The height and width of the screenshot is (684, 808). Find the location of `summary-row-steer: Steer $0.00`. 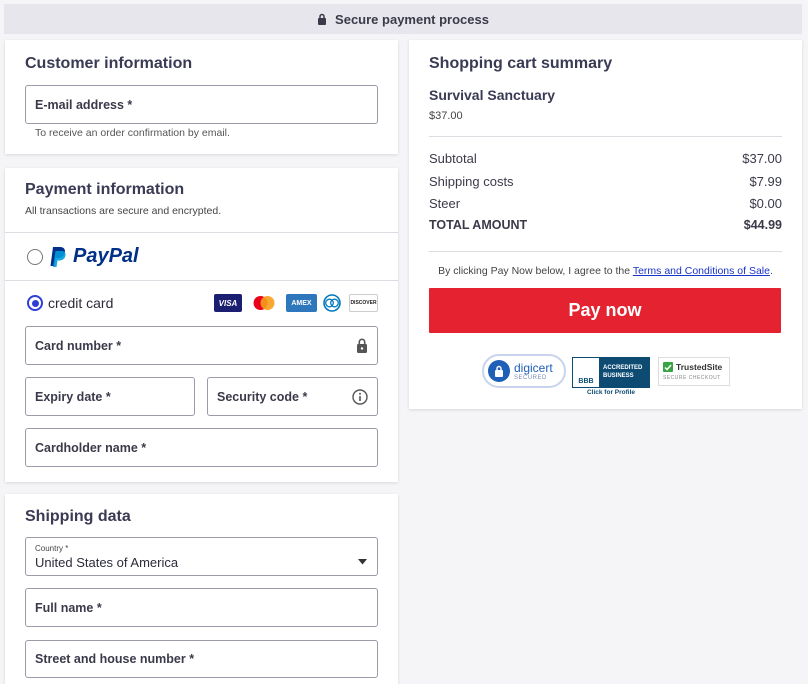

summary-row-steer: Steer $0.00 is located at coordinates (605, 203).